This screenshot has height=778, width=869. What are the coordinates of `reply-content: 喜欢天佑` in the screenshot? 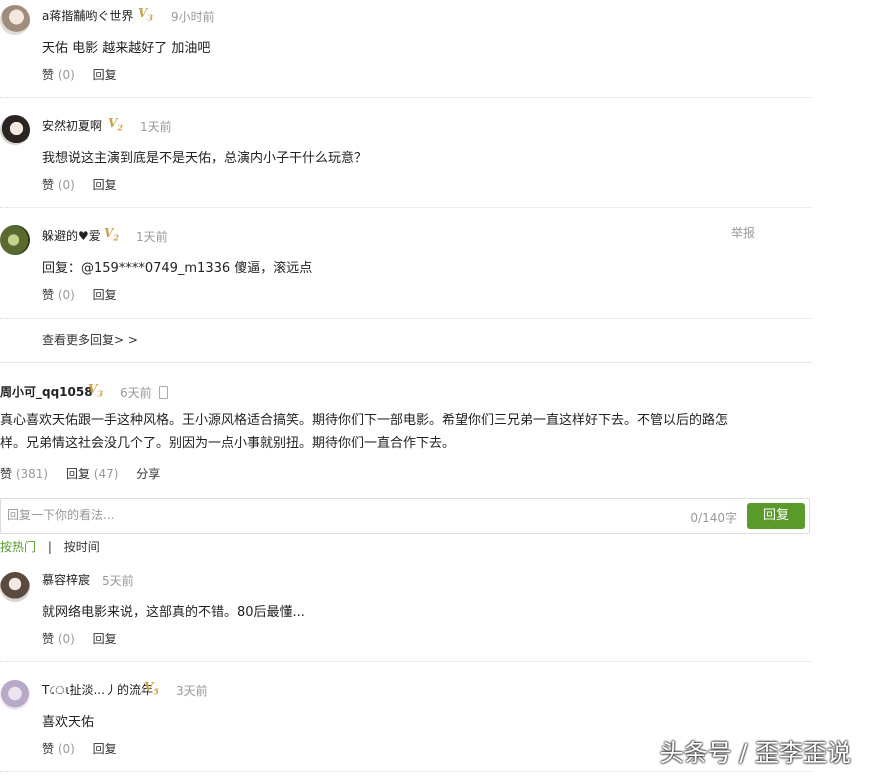 It's located at (68, 722).